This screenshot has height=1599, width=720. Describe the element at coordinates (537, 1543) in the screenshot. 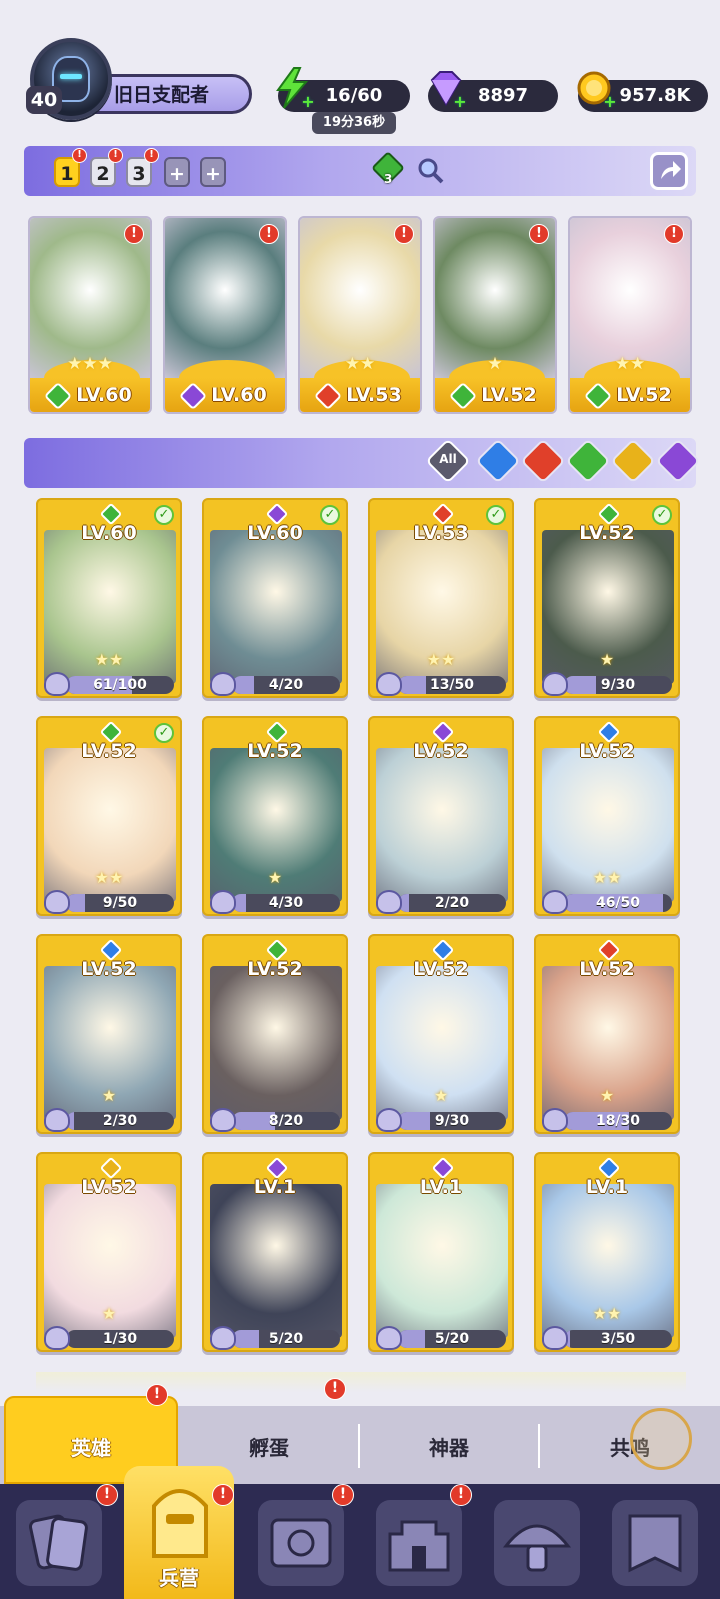

I see `nav-mushroom` at that location.